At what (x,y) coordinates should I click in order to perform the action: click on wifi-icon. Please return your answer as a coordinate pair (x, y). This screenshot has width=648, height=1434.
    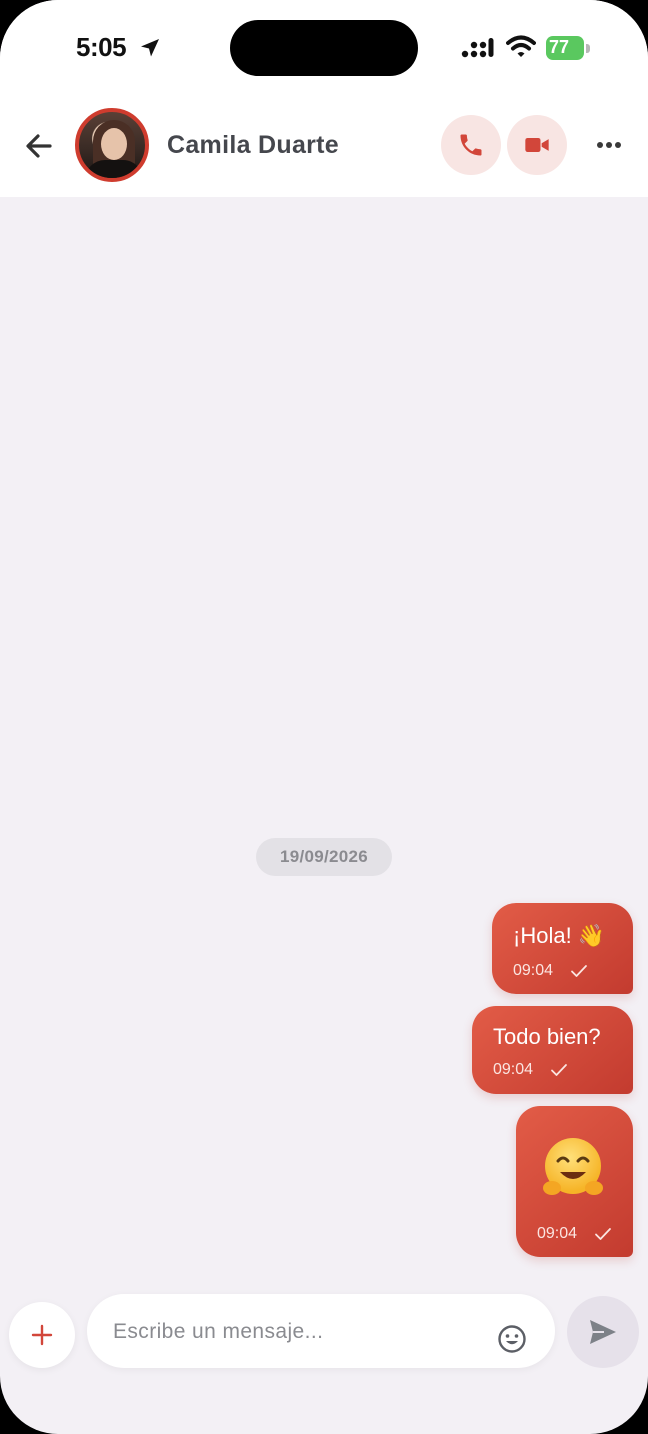
    Looking at the image, I should click on (521, 46).